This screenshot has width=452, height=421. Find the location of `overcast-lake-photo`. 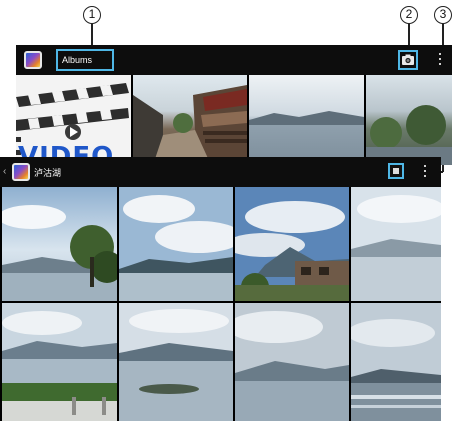

overcast-lake-photo is located at coordinates (292, 362).